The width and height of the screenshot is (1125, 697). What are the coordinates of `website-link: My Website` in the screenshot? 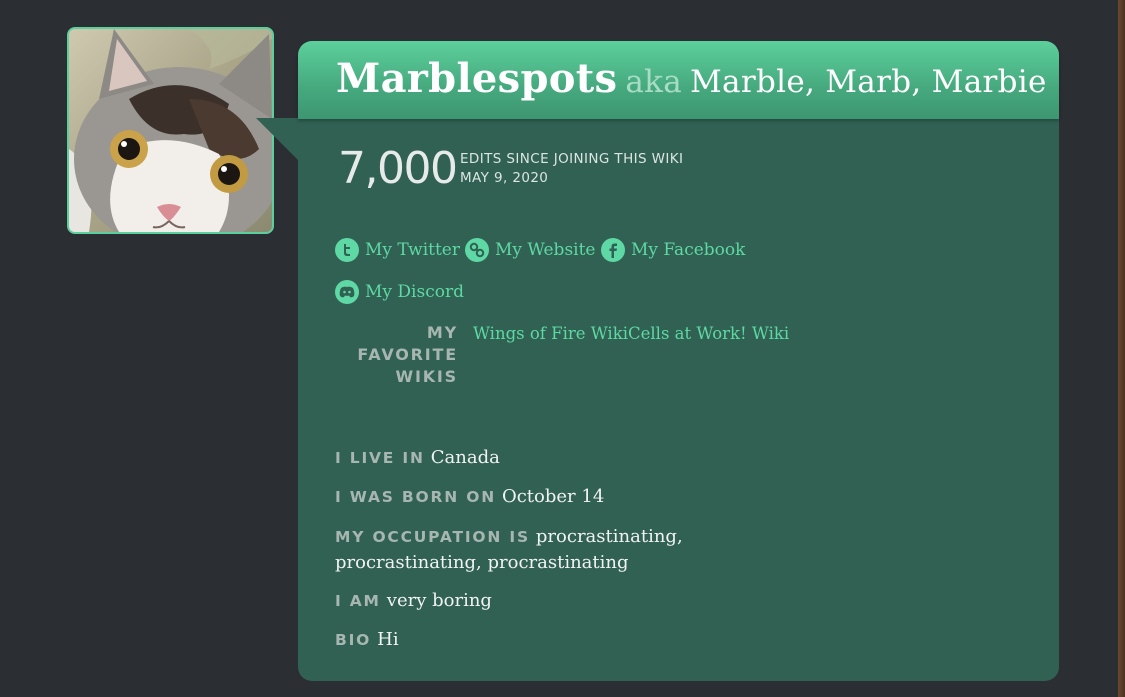 It's located at (530, 250).